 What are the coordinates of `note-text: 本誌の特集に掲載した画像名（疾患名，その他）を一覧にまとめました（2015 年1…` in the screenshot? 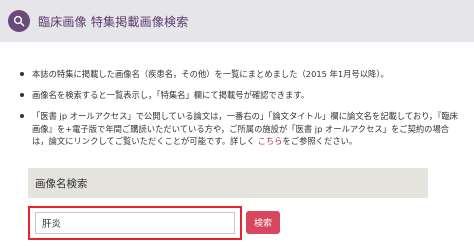 It's located at (210, 74).